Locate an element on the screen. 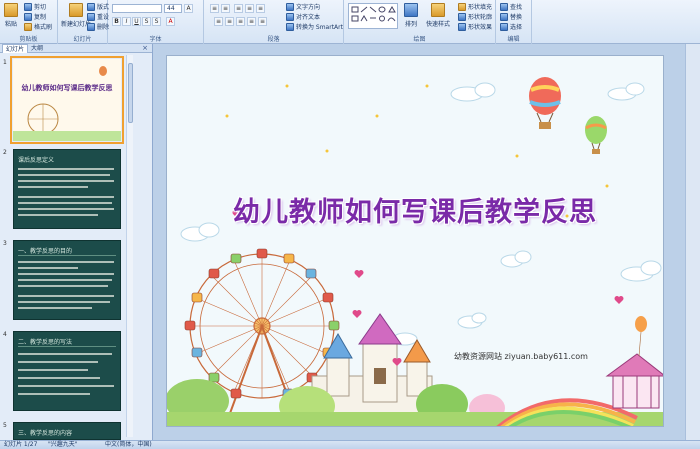 This screenshot has width=700, height=449. fill-bucket-icon is located at coordinates (462, 6).